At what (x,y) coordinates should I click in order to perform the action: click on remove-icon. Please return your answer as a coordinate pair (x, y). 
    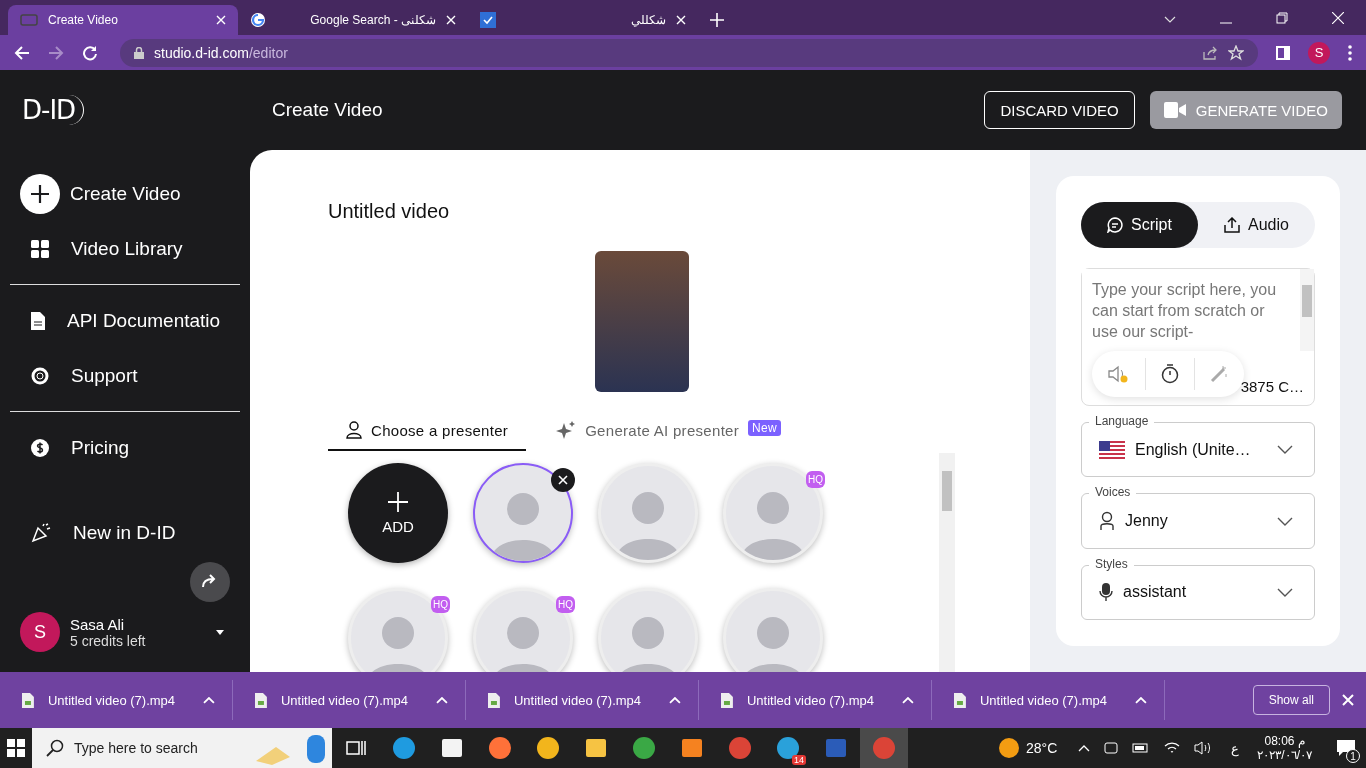
    Looking at the image, I should click on (563, 480).